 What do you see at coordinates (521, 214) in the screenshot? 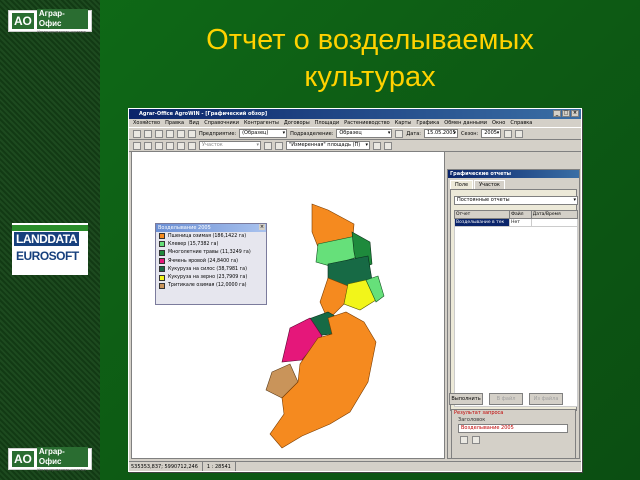
I see `col-file: Файл` at bounding box center [521, 214].